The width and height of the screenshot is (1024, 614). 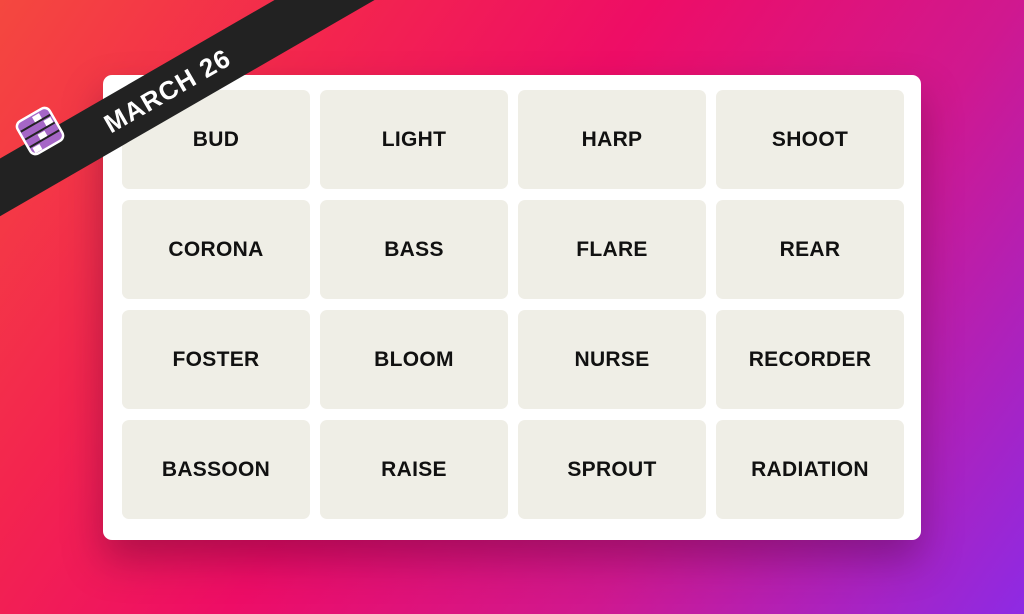 What do you see at coordinates (414, 249) in the screenshot?
I see `word-tile-bass: BASS` at bounding box center [414, 249].